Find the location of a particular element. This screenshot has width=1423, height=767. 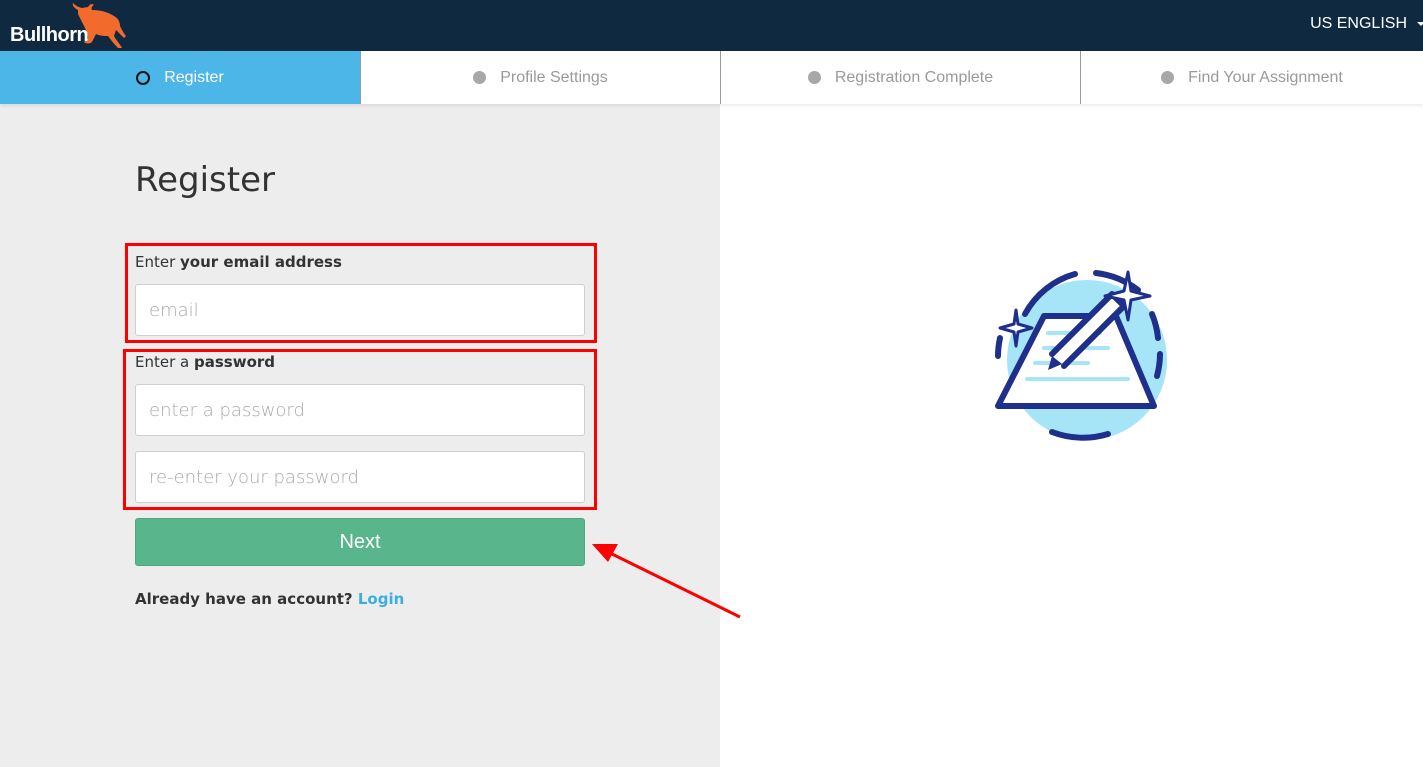

next-button: Next is located at coordinates (360, 542).